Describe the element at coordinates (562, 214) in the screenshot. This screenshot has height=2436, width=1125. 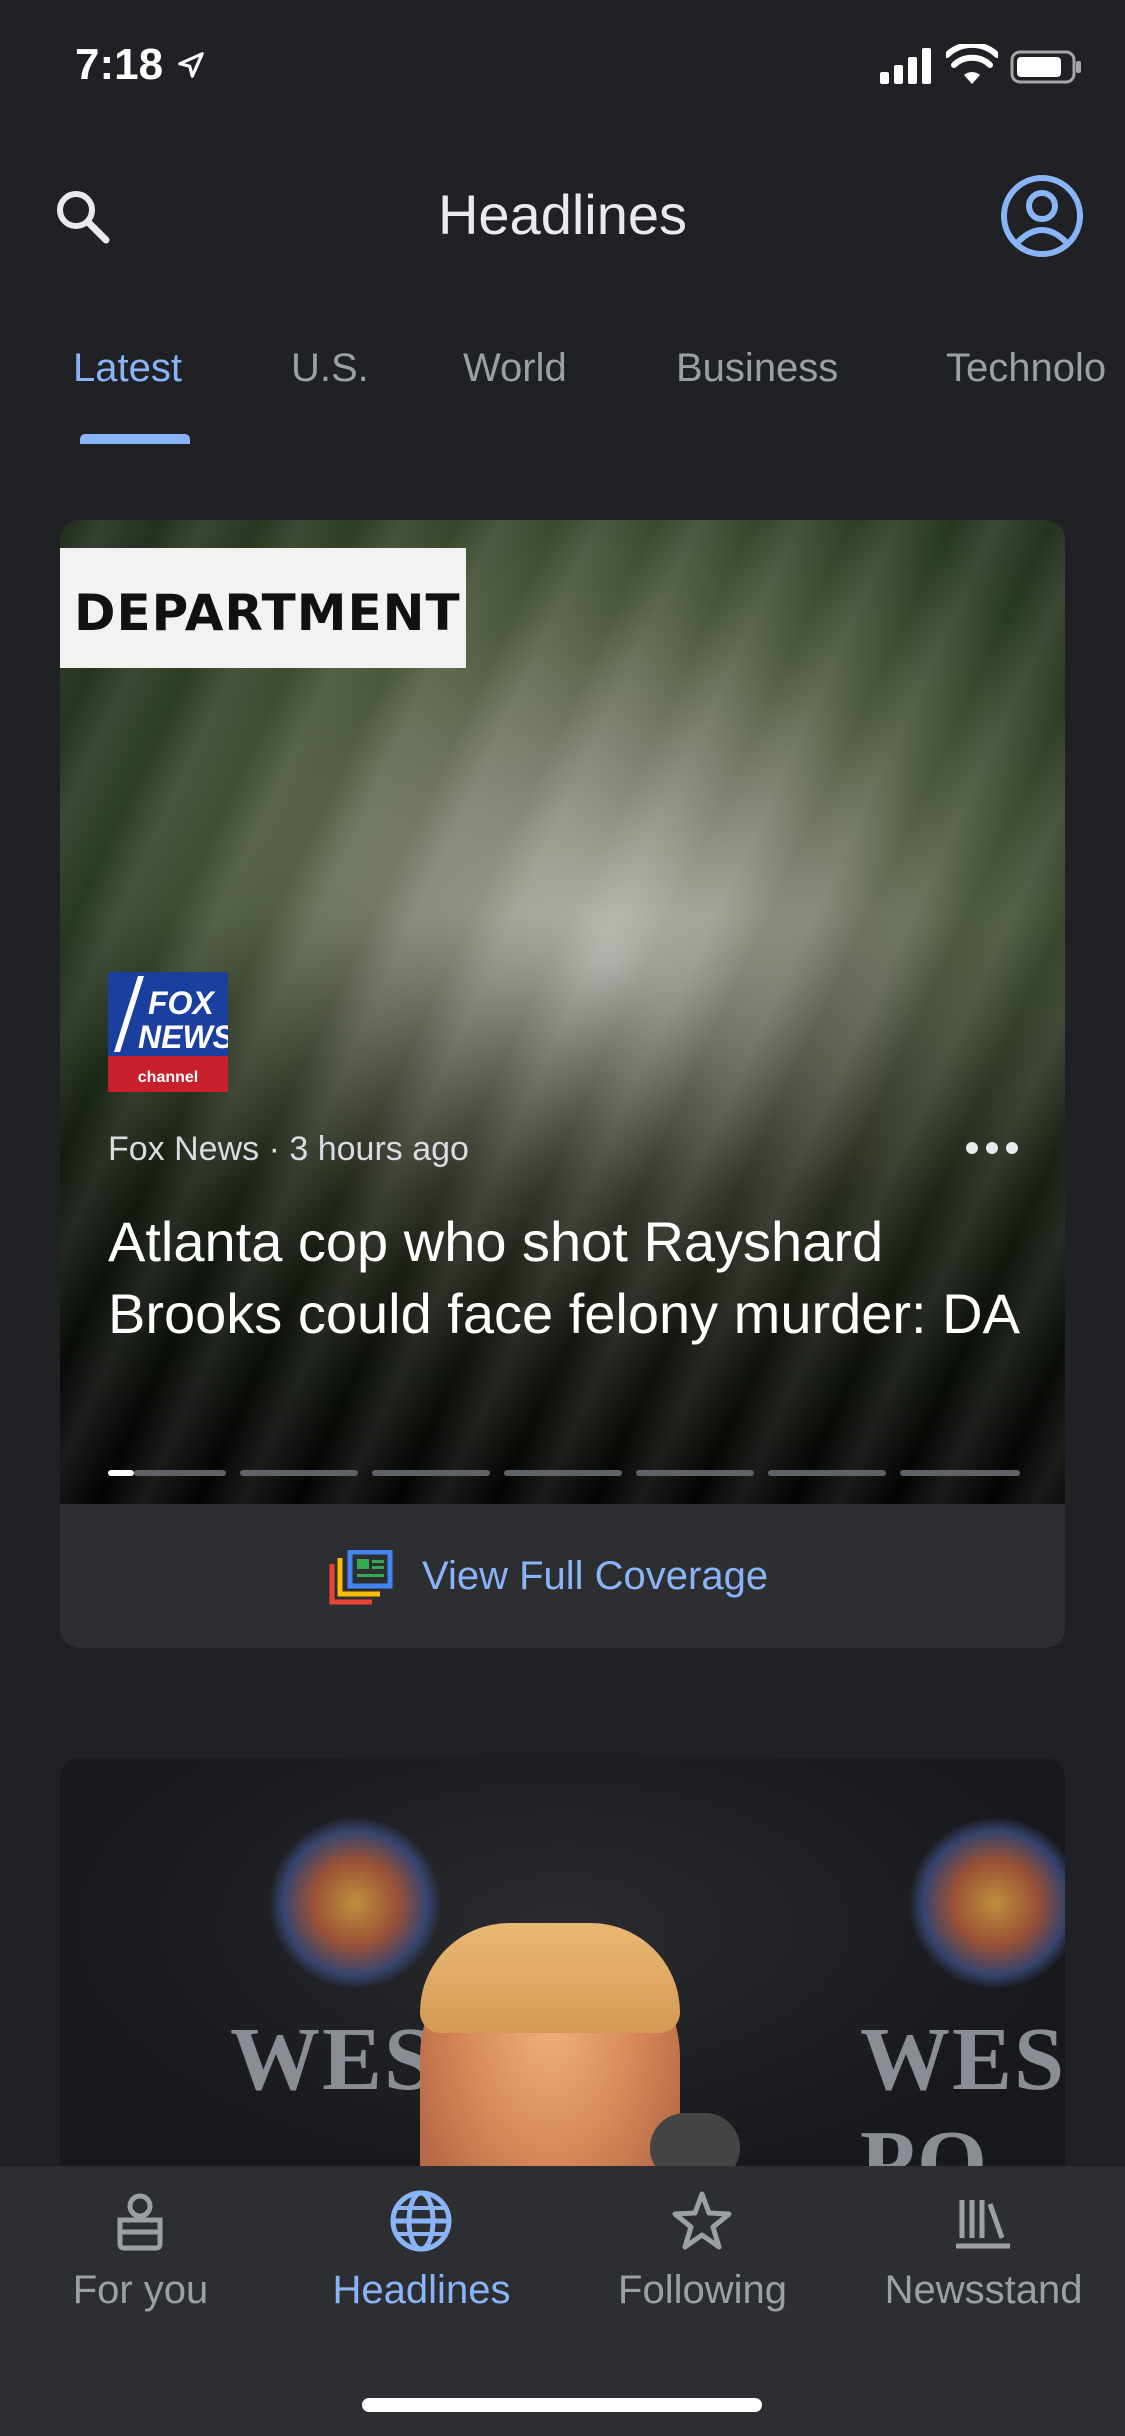
I see `page-title: Headlines` at that location.